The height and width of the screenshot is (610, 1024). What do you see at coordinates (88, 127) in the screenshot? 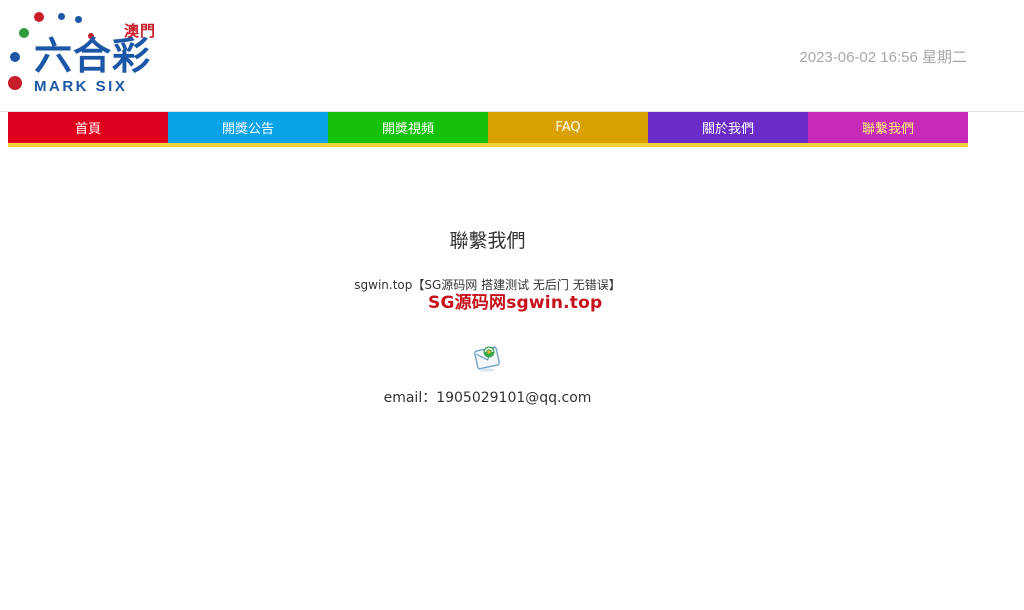
I see `nav-item-home: 首頁` at bounding box center [88, 127].